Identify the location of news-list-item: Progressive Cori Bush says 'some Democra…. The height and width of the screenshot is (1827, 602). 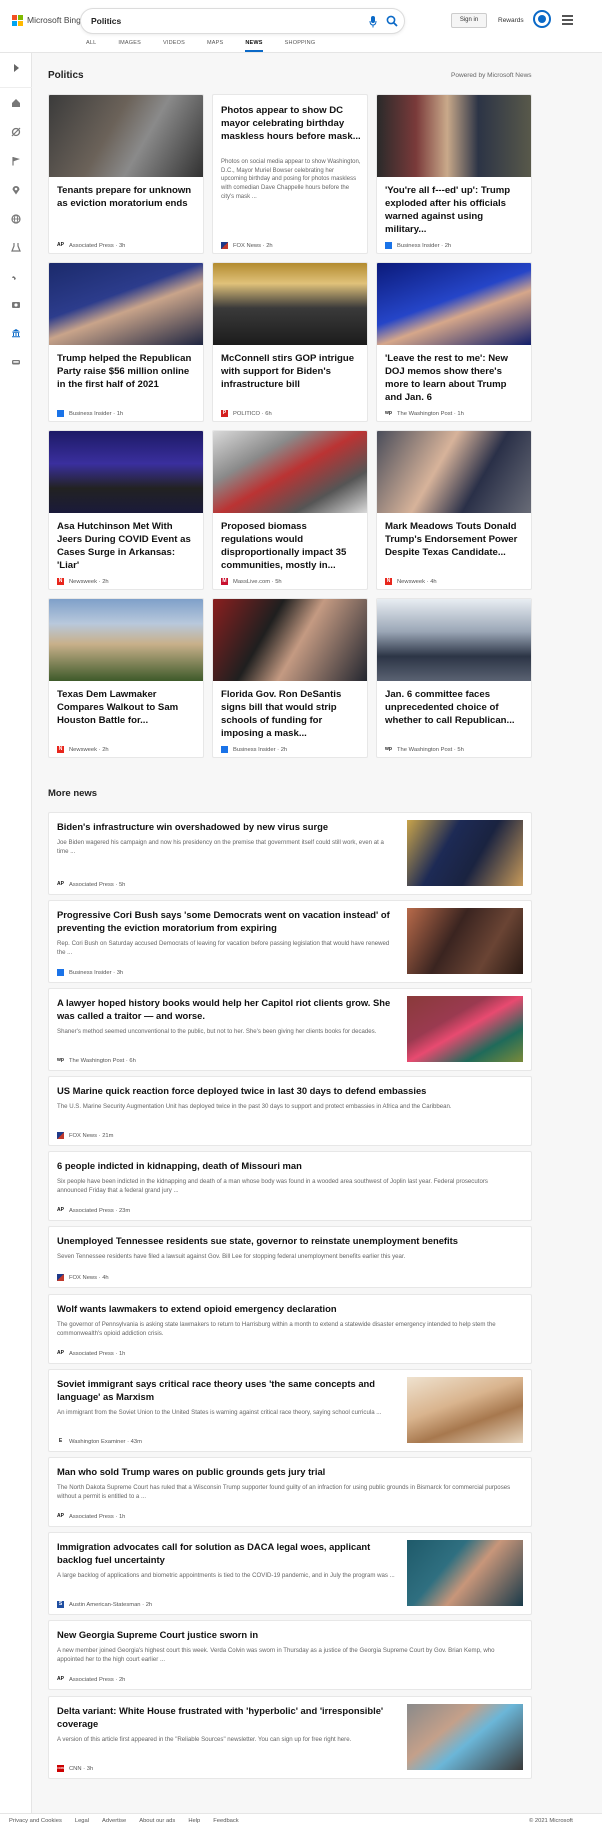
(290, 941).